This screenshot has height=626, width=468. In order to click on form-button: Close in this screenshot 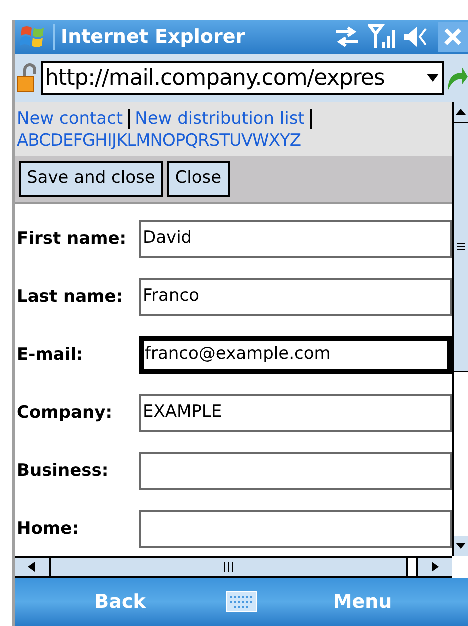, I will do `click(198, 179)`.